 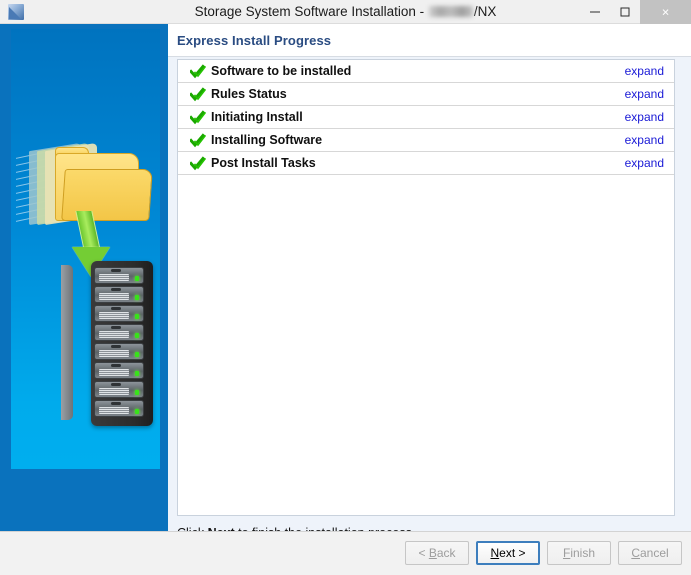 What do you see at coordinates (67, 342) in the screenshot?
I see `server-rack-side-icon` at bounding box center [67, 342].